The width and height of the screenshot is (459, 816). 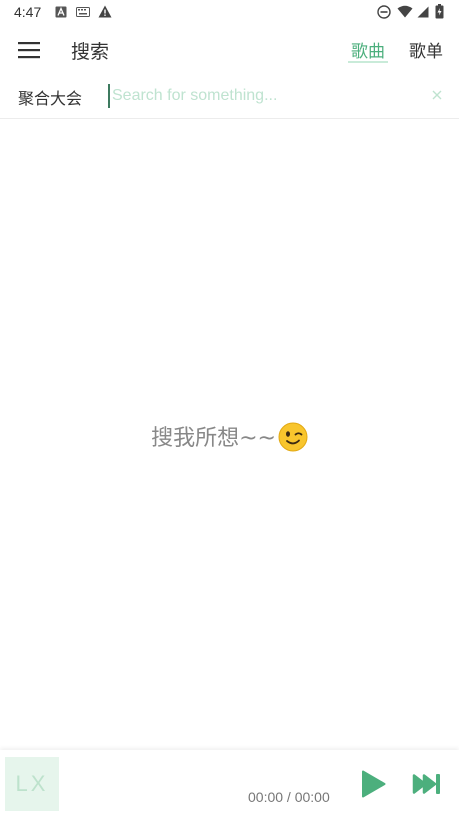 What do you see at coordinates (213, 438) in the screenshot?
I see `empty-state-text: 搜我所想~~` at bounding box center [213, 438].